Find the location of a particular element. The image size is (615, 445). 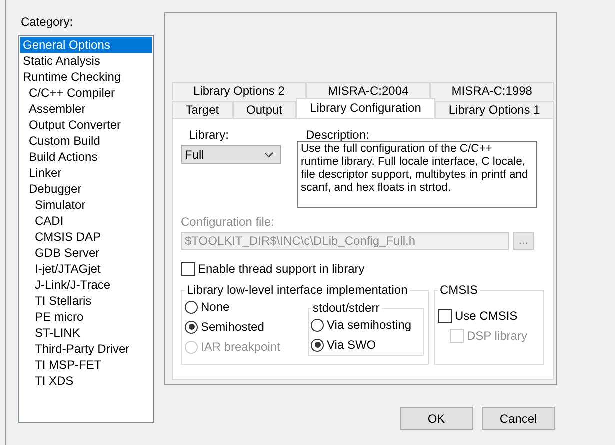

library-dropdown: Full is located at coordinates (231, 154).